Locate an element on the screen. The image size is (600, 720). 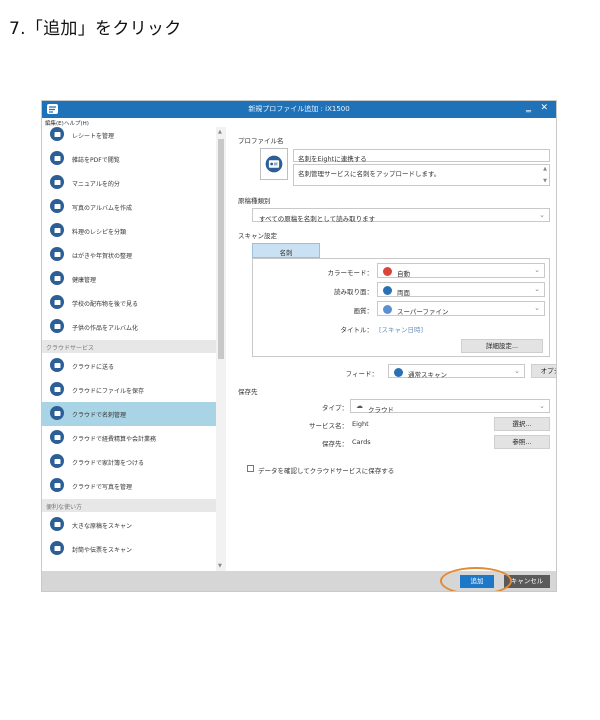
sidebar-item: マニュアルを的分 is located at coordinates (129, 183).